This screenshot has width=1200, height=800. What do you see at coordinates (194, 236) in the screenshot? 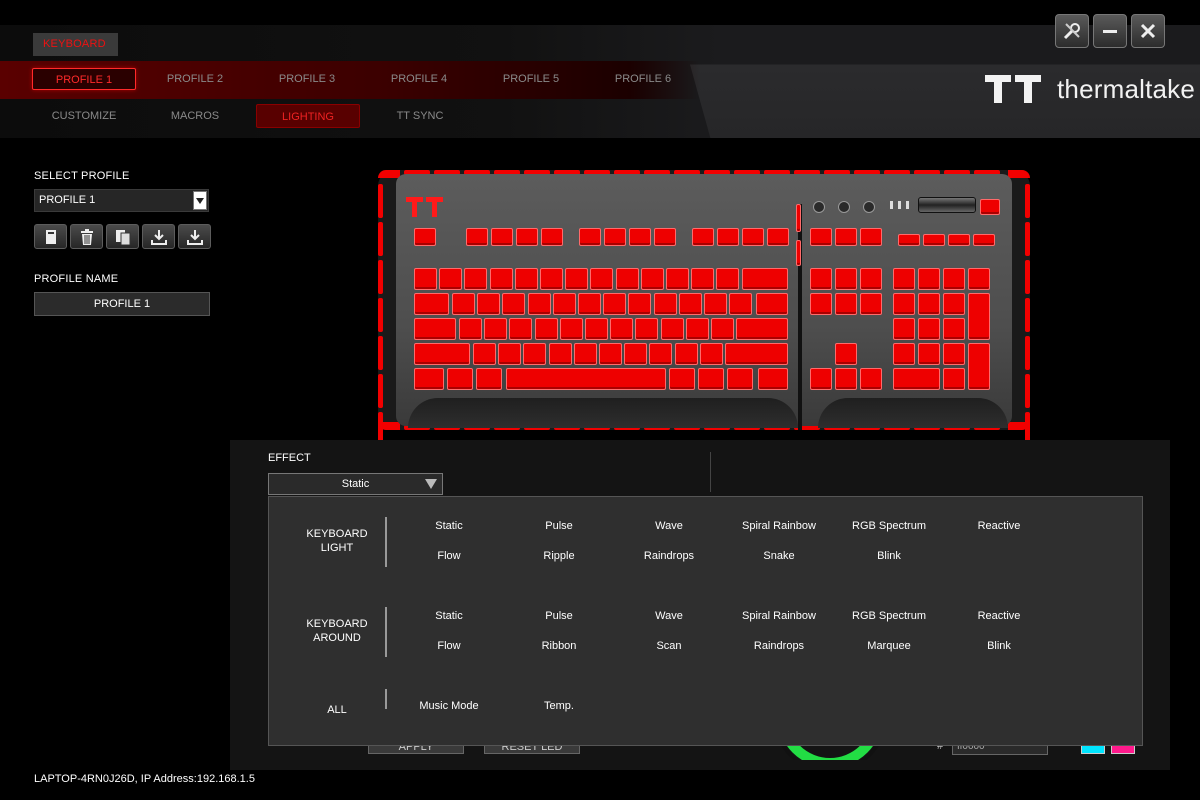
I see `export-profile-button` at bounding box center [194, 236].